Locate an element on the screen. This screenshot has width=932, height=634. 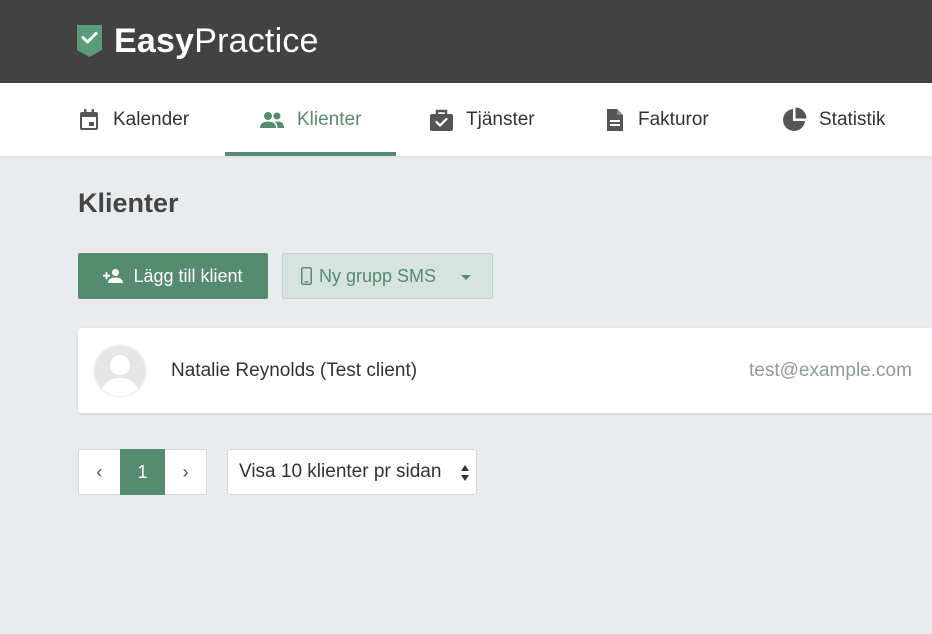
client-name: Natalie Reynolds (Test client) is located at coordinates (294, 370).